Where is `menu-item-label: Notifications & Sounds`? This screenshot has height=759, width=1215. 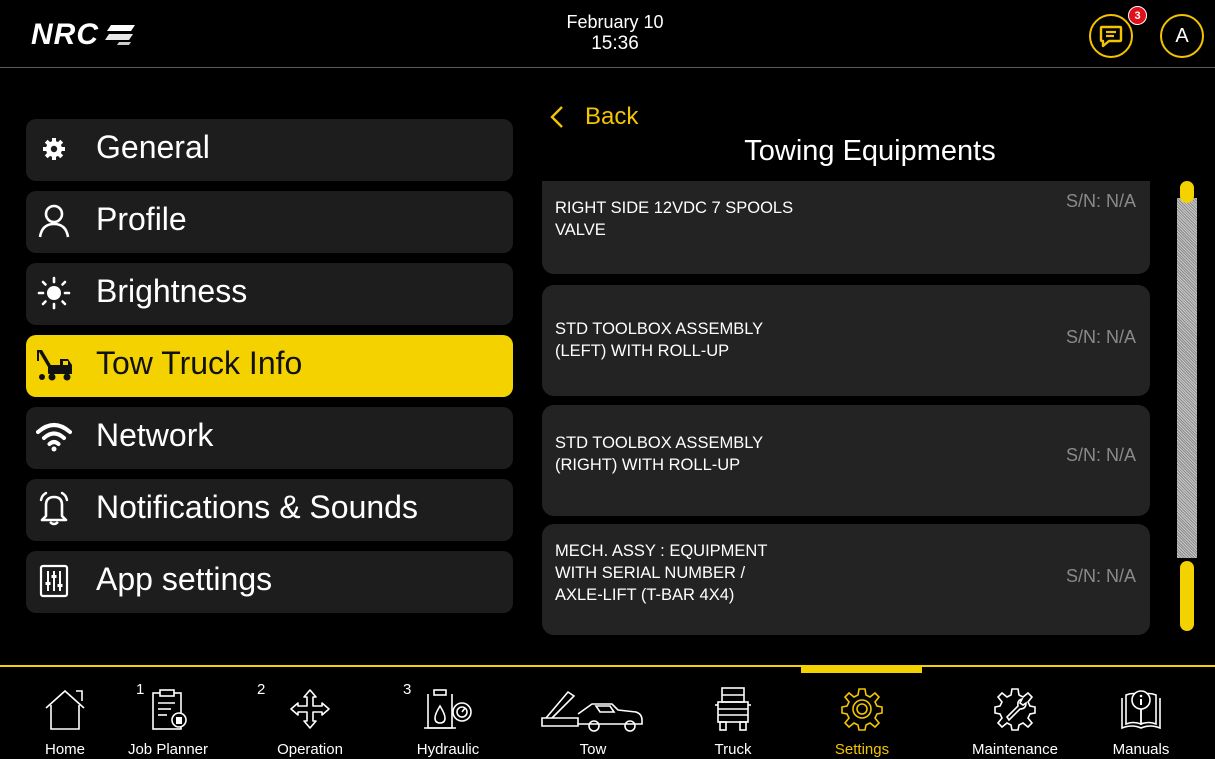 menu-item-label: Notifications & Sounds is located at coordinates (257, 507).